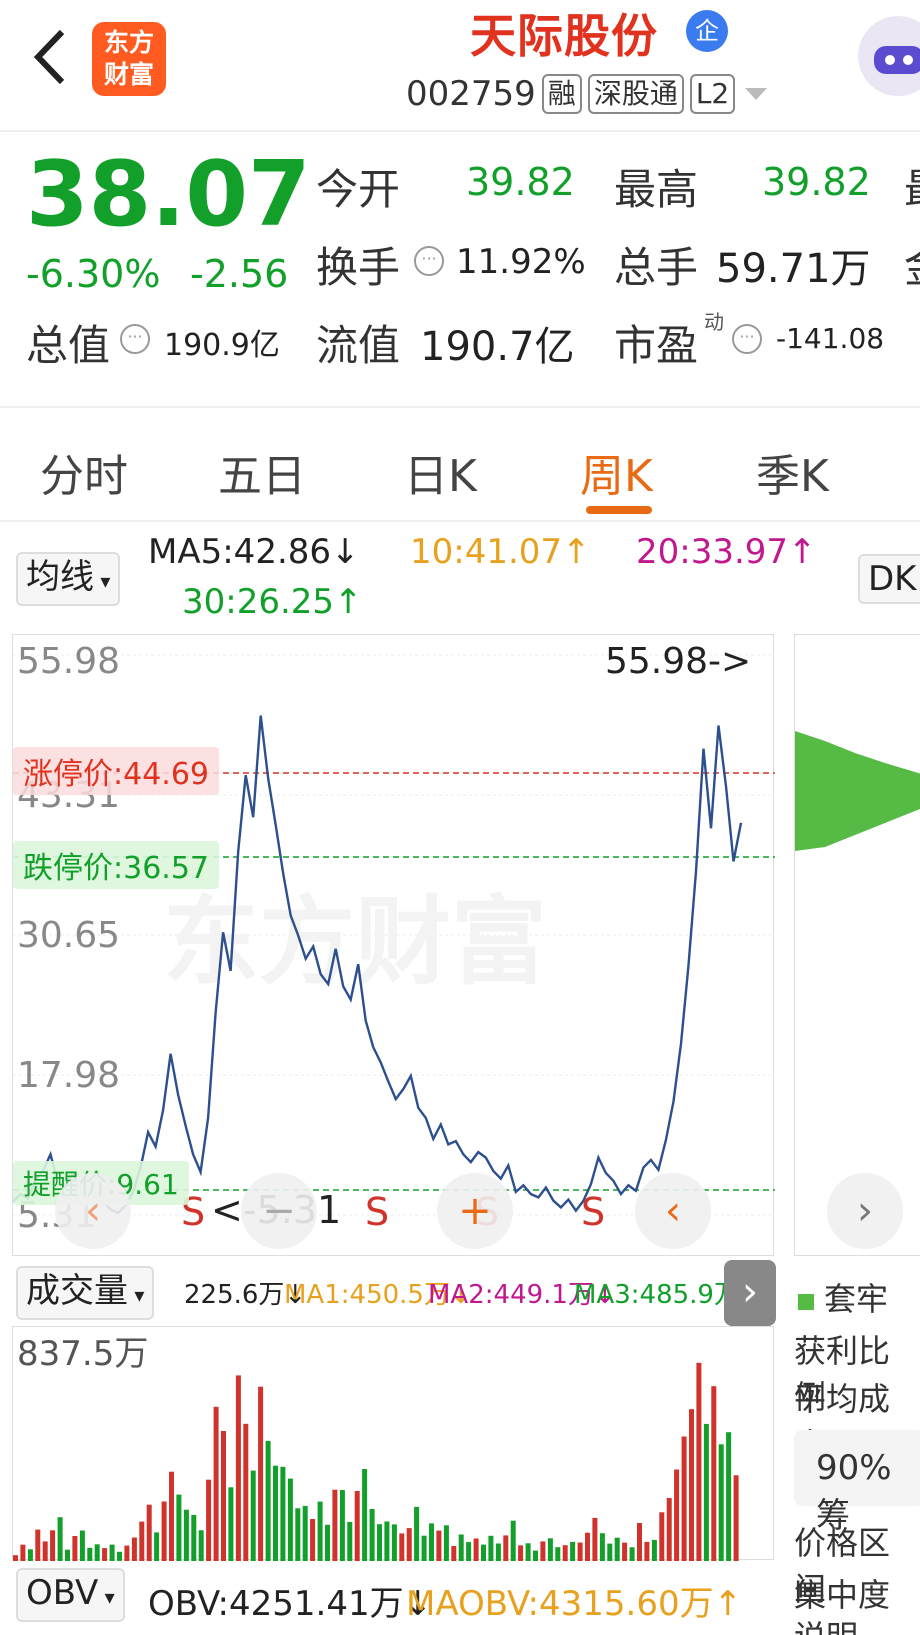  I want to click on obv-row: OBV ▾ OBV:4251.41万↓ MAOBV:4315.60万↑, so click(460, 1599).